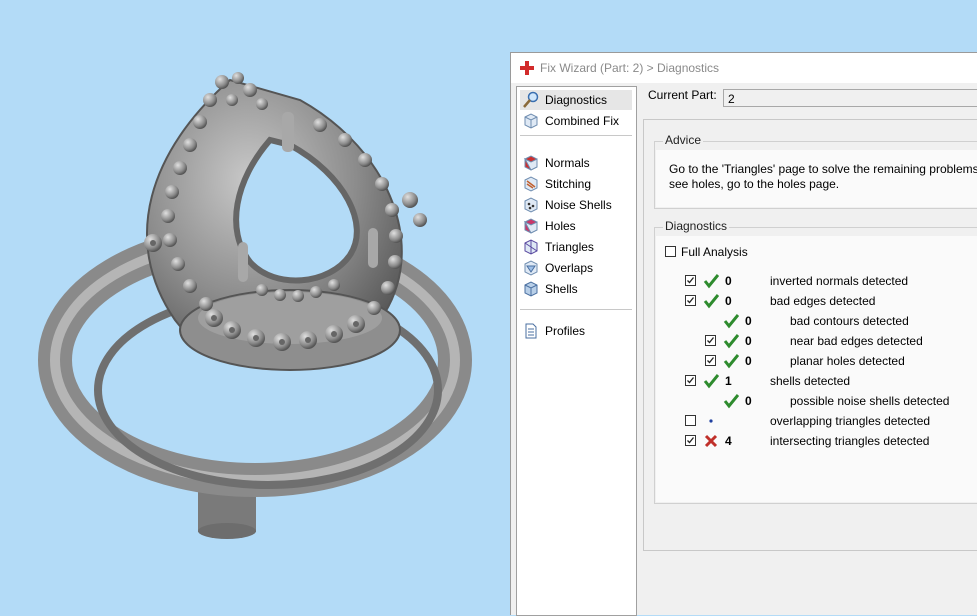 The width and height of the screenshot is (977, 616). I want to click on magnifier-icon, so click(531, 99).